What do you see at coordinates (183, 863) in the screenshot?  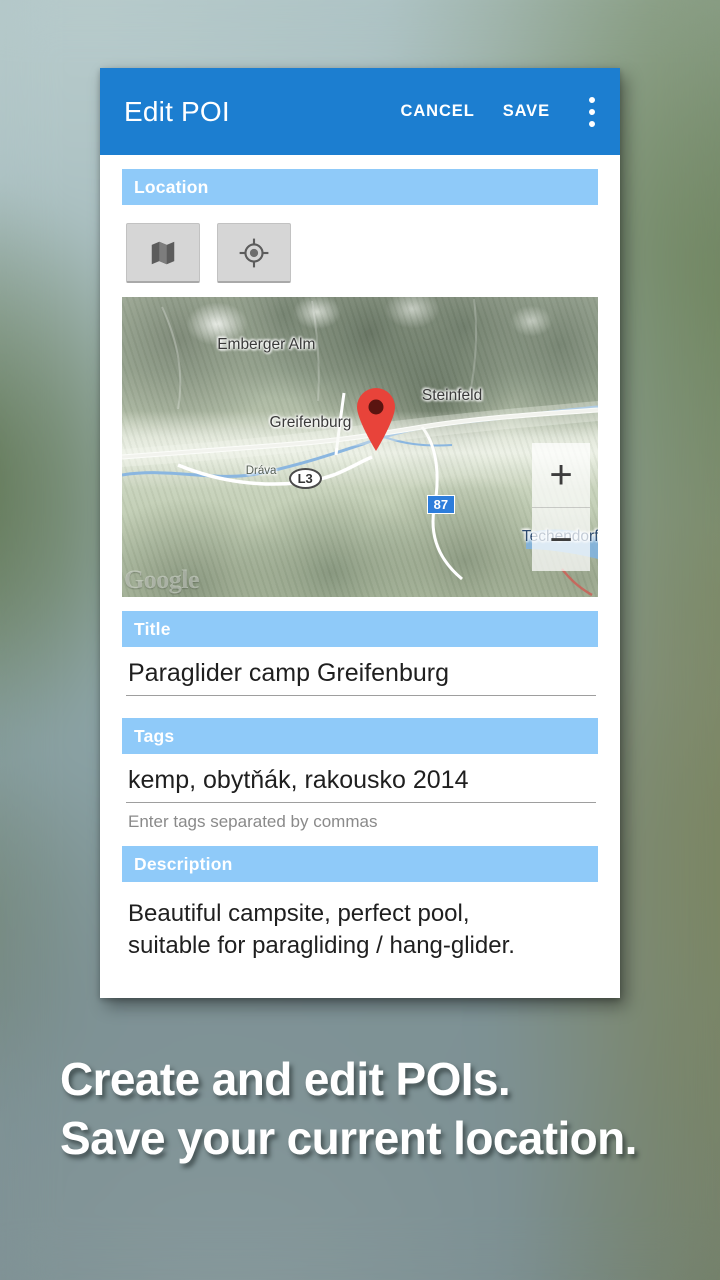 I see `section-label-description: Description` at bounding box center [183, 863].